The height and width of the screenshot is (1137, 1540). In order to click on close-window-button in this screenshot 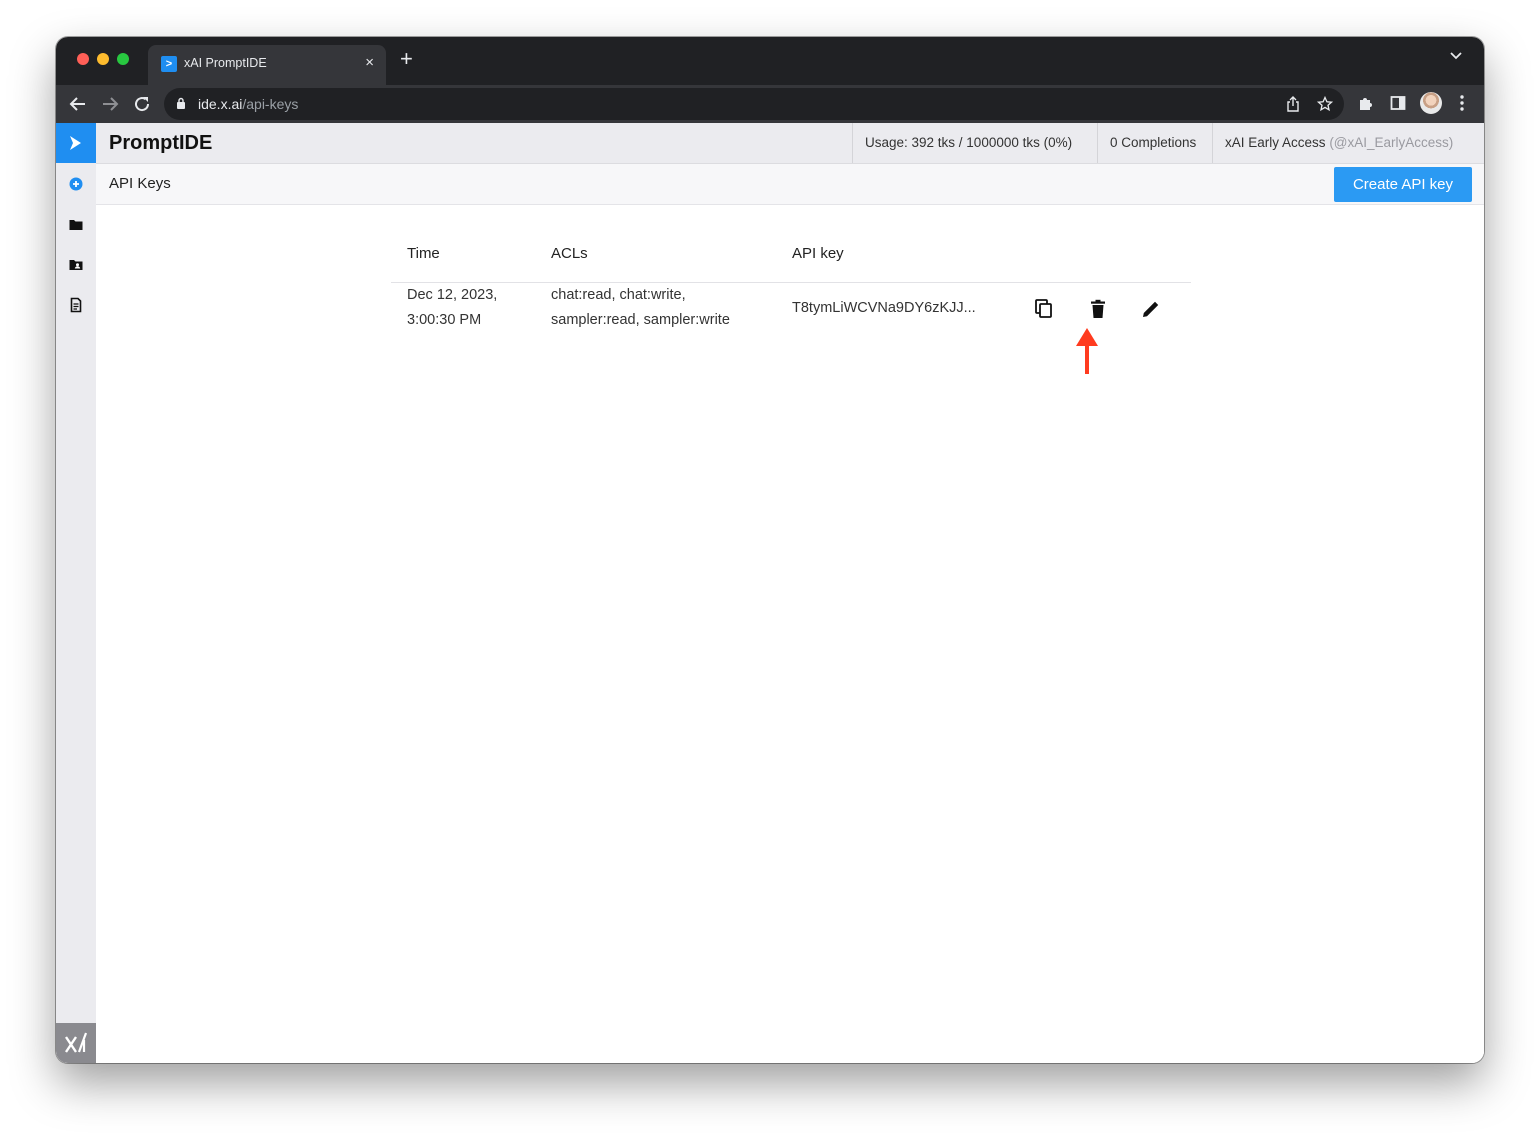, I will do `click(83, 59)`.